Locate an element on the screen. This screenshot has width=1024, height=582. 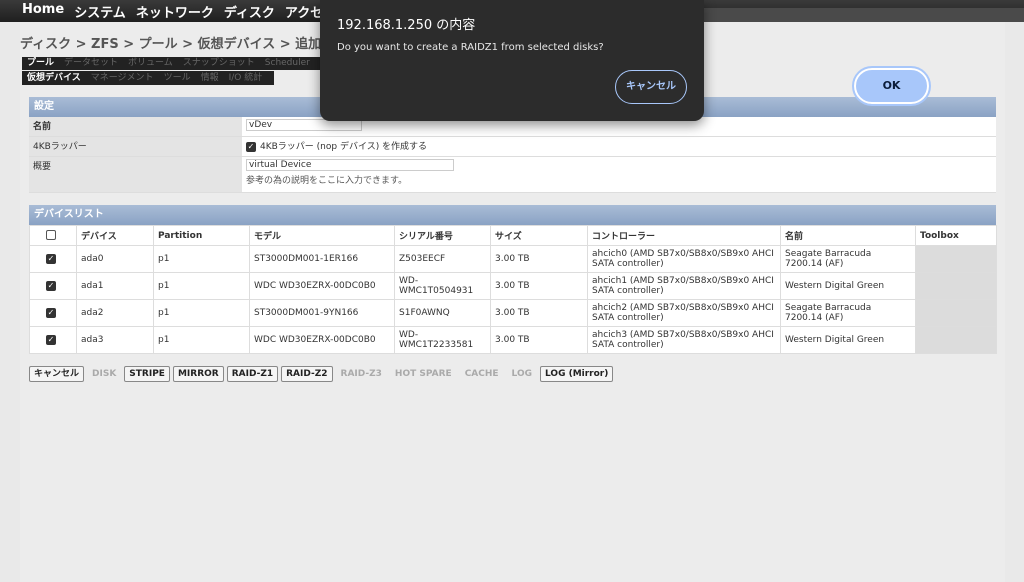
dialog-title: 192.168.1.250 の内容 is located at coordinates (406, 25).